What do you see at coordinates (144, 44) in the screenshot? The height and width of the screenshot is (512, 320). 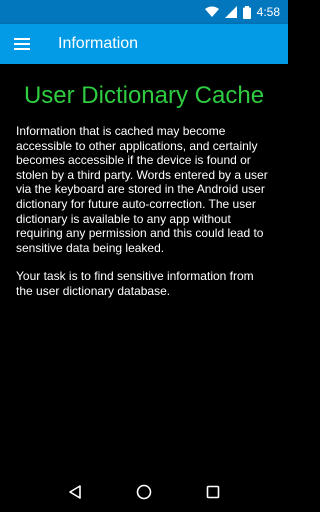 I see `app-bar: Information` at bounding box center [144, 44].